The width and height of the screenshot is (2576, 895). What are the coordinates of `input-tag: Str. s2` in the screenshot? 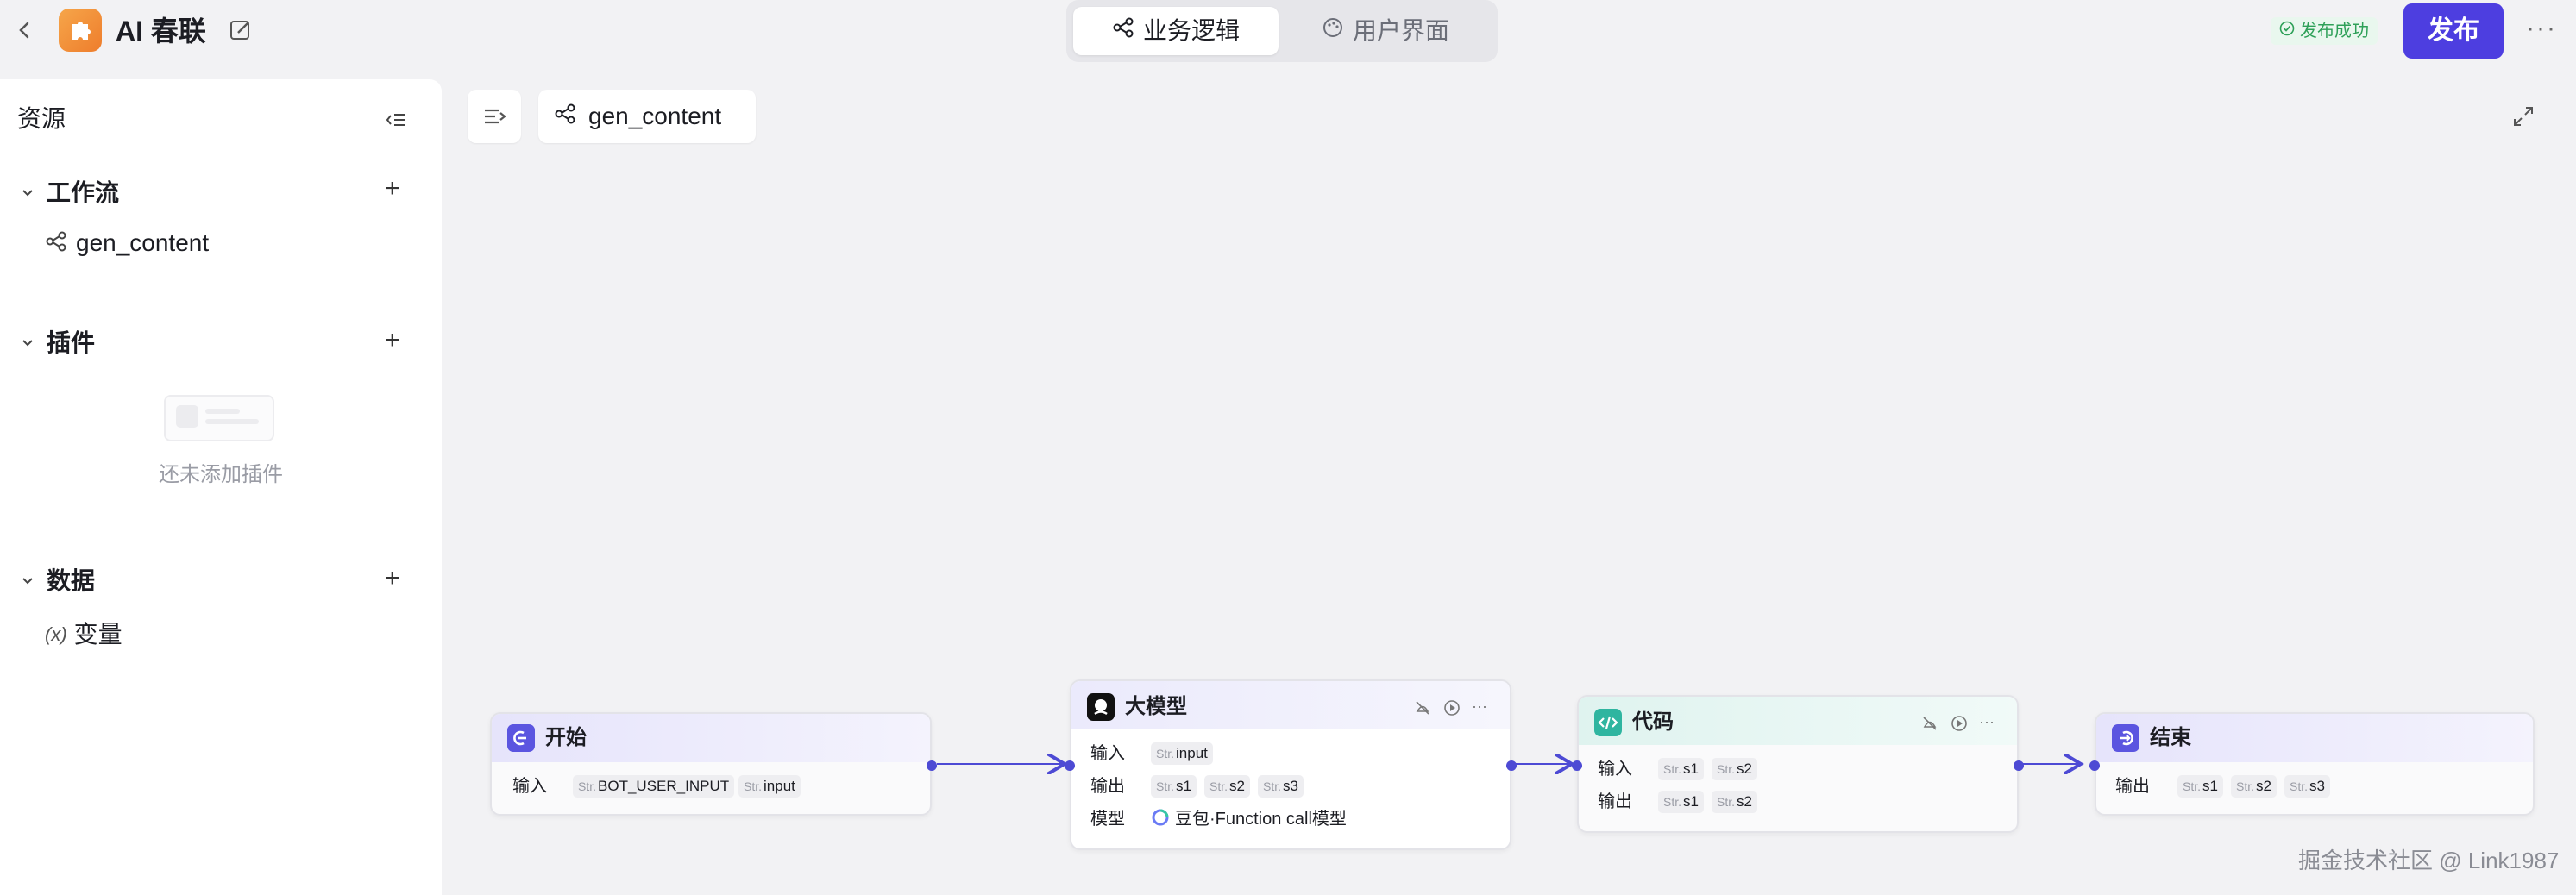 It's located at (1734, 769).